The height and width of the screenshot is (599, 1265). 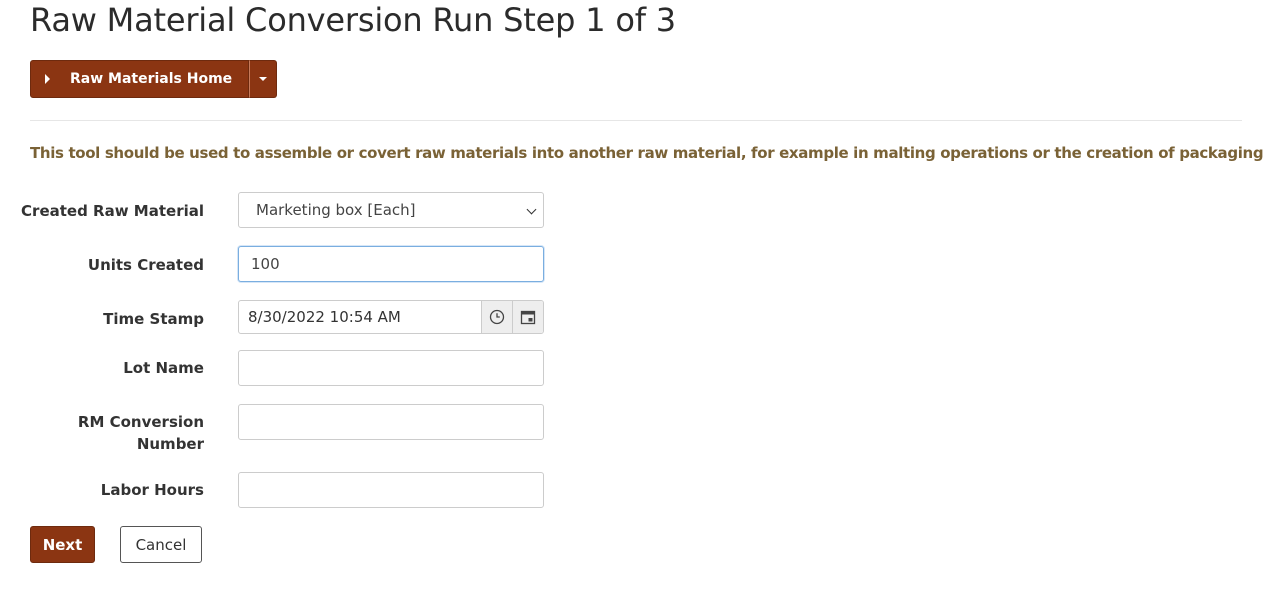 I want to click on time-picker-button, so click(x=496, y=317).